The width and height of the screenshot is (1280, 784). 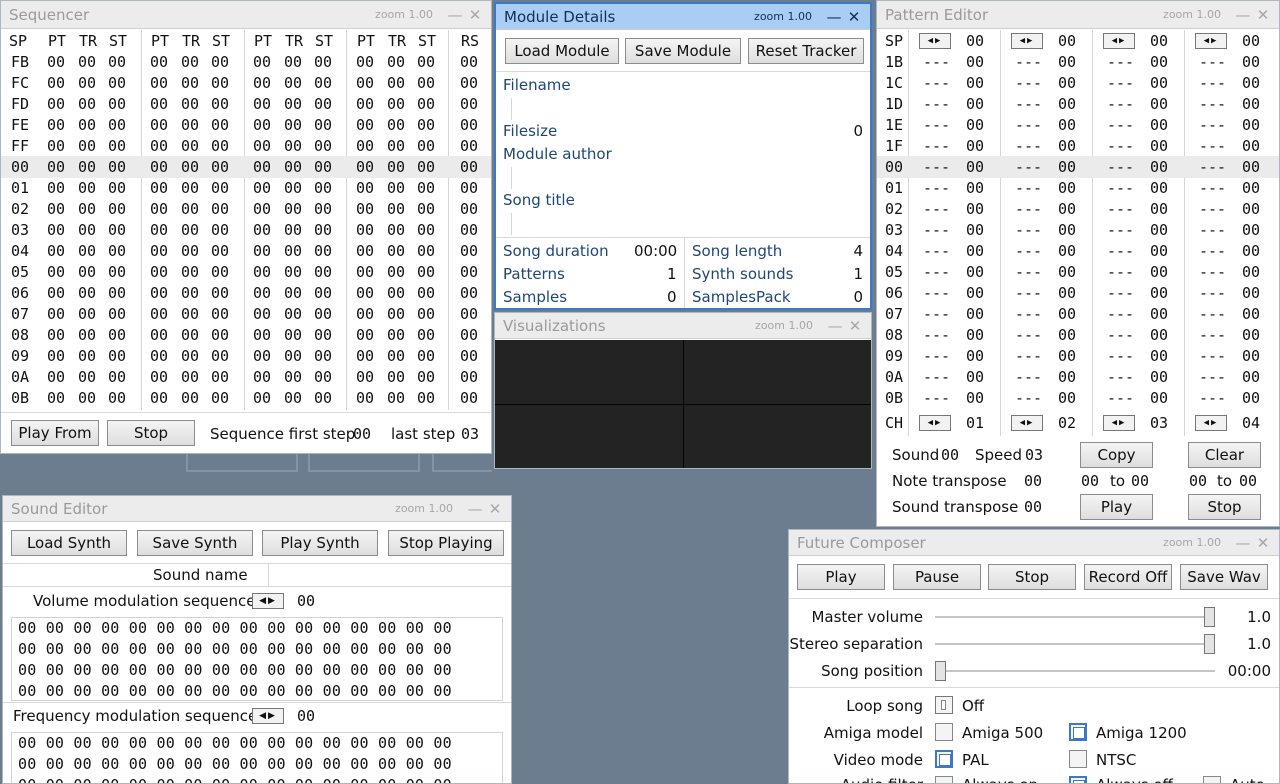 What do you see at coordinates (246, 230) in the screenshot?
I see `sequence-row: 03 00 00 00 00 00 00 00 00 00 00 00 00 00` at bounding box center [246, 230].